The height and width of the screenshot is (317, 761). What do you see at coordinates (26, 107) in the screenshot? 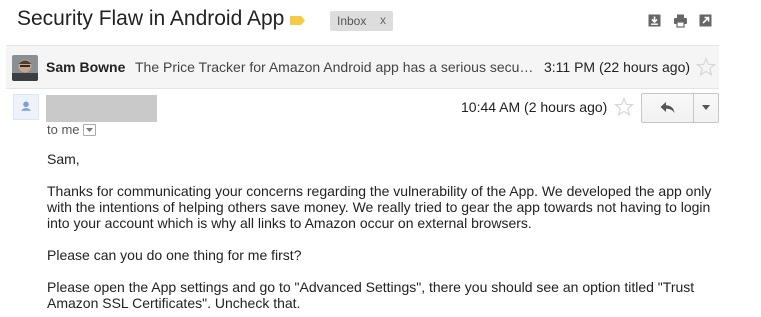
I see `sender-avatar-placeholder-icon` at bounding box center [26, 107].